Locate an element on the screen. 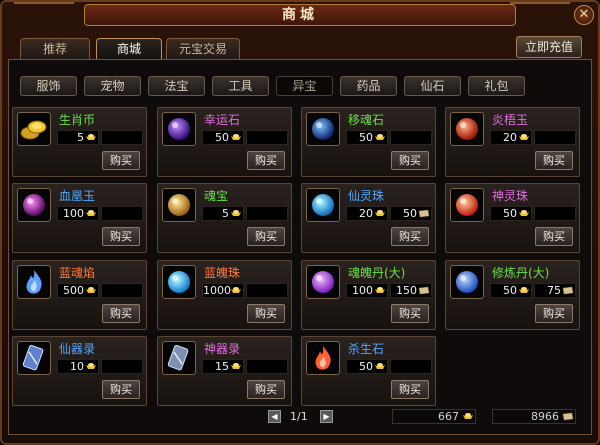  spirit-pearl-icon is located at coordinates (323, 205).